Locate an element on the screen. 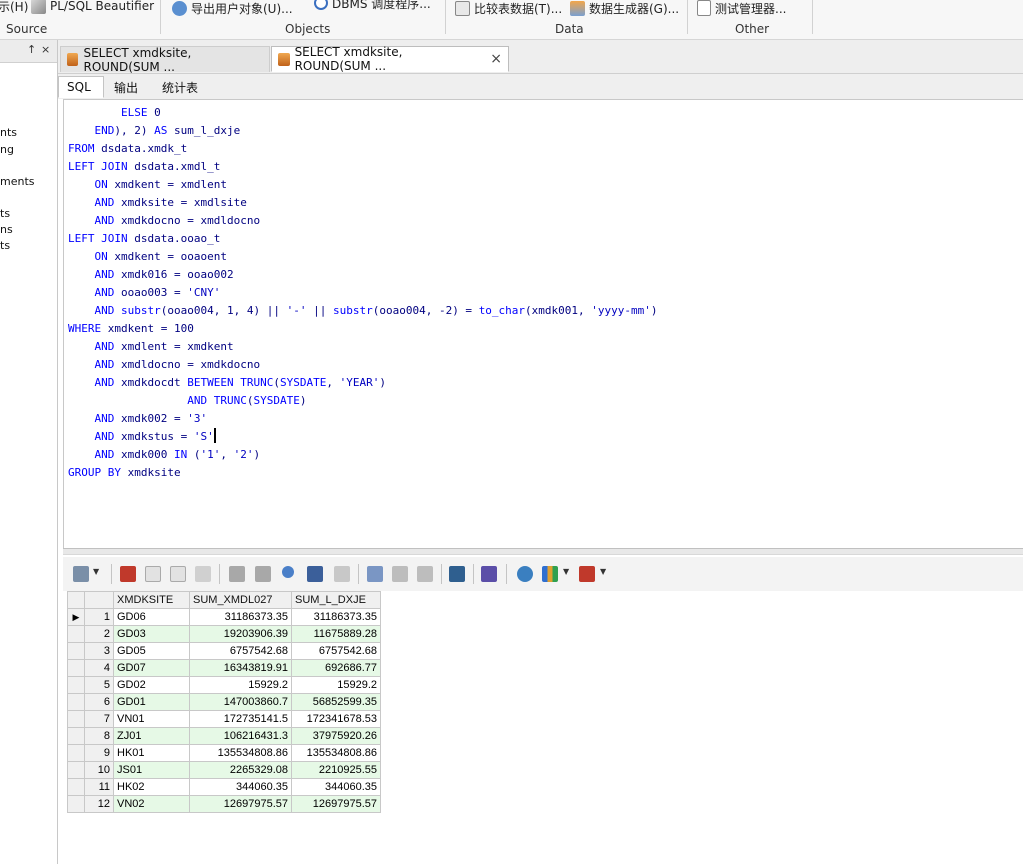 The width and height of the screenshot is (1023, 864). post-changes-icon is located at coordinates (203, 574).